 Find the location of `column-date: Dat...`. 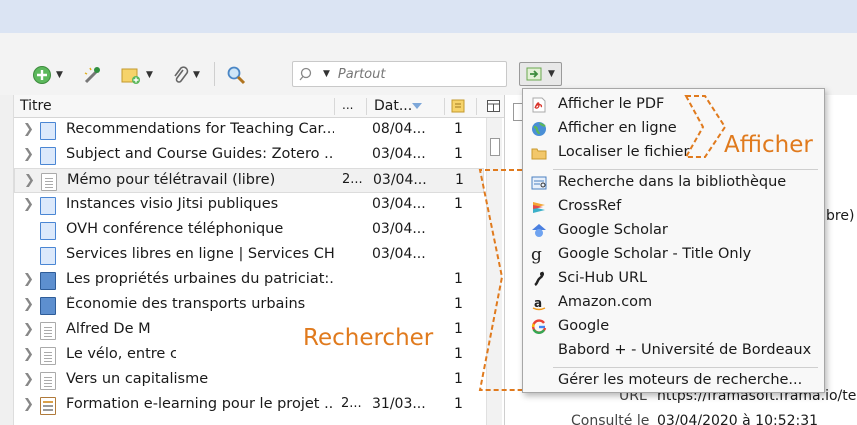

column-date: Dat... is located at coordinates (393, 106).